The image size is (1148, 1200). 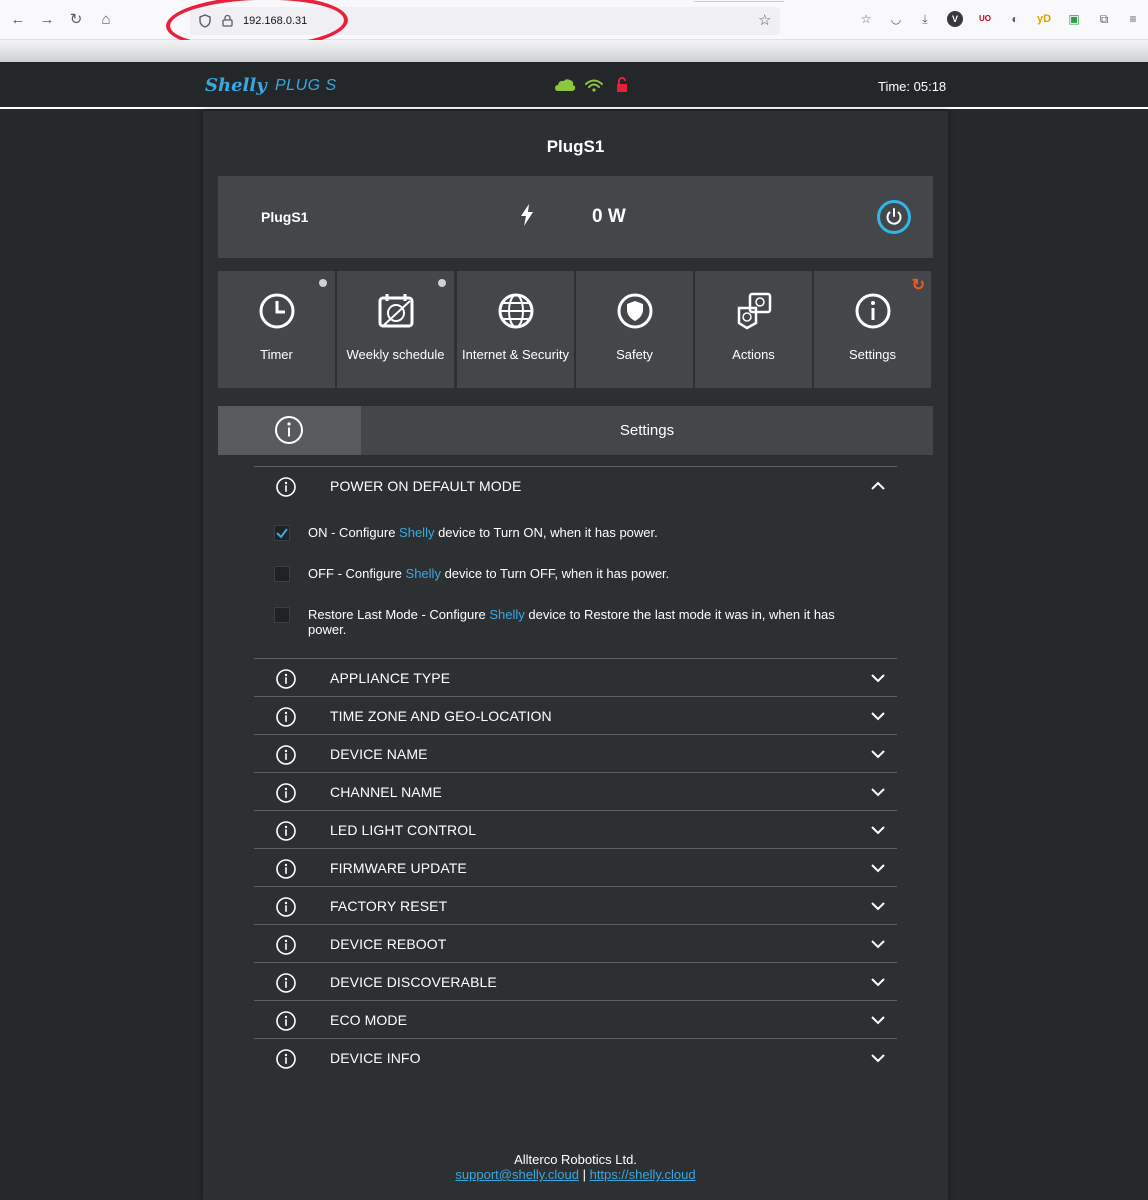 What do you see at coordinates (575, 905) in the screenshot?
I see `section-factory-reset: FACTORY RESET` at bounding box center [575, 905].